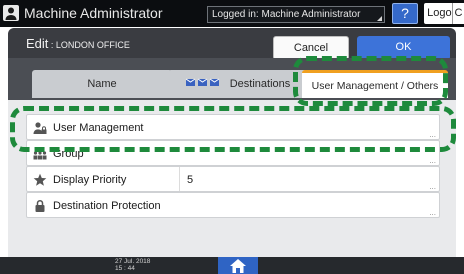 This screenshot has height=274, width=464. I want to click on date-time: 27 Jul. 2018 15 : 44, so click(132, 265).